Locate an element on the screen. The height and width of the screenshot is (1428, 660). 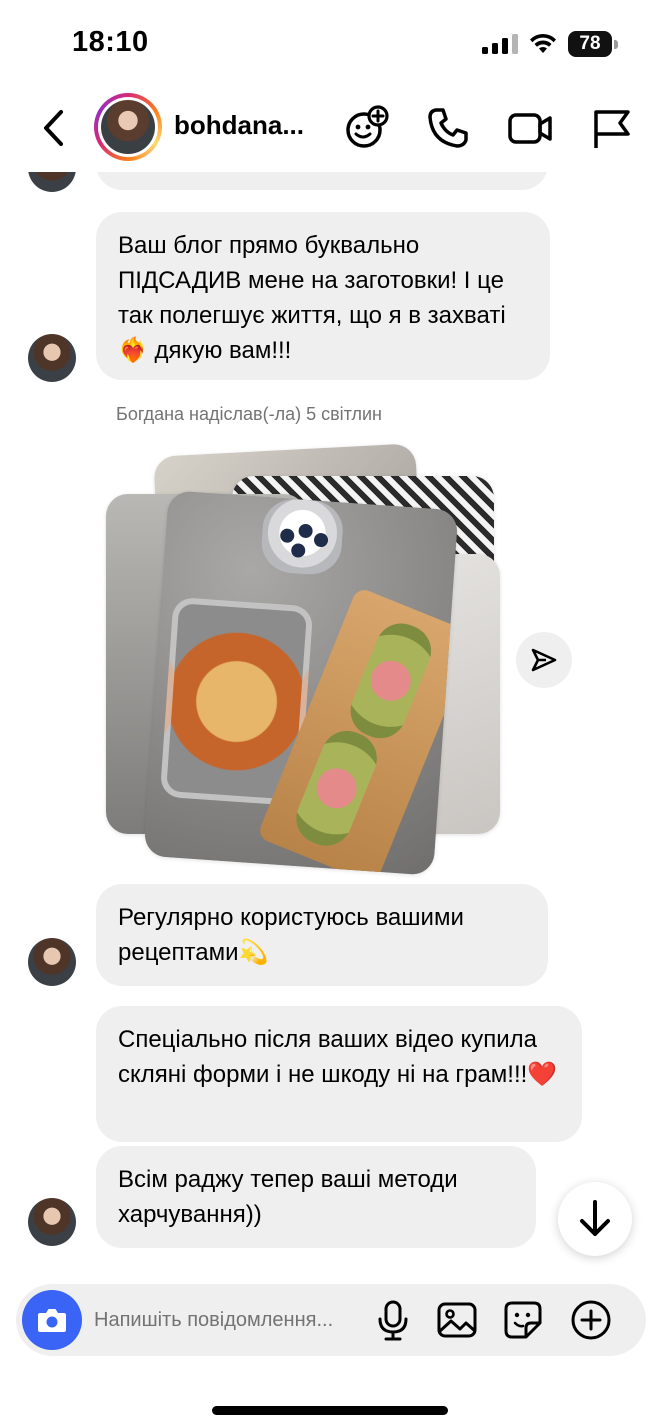
message-composer is located at coordinates (331, 1320).